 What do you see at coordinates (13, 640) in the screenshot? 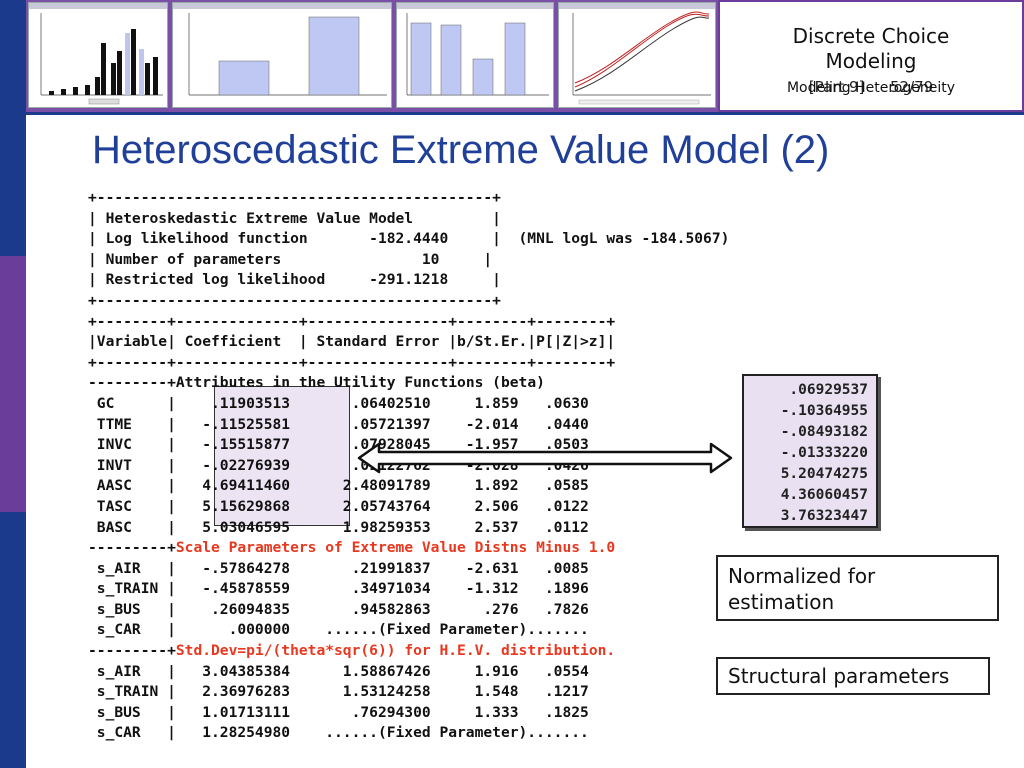
I see `sidebar-blue-bottom` at bounding box center [13, 640].